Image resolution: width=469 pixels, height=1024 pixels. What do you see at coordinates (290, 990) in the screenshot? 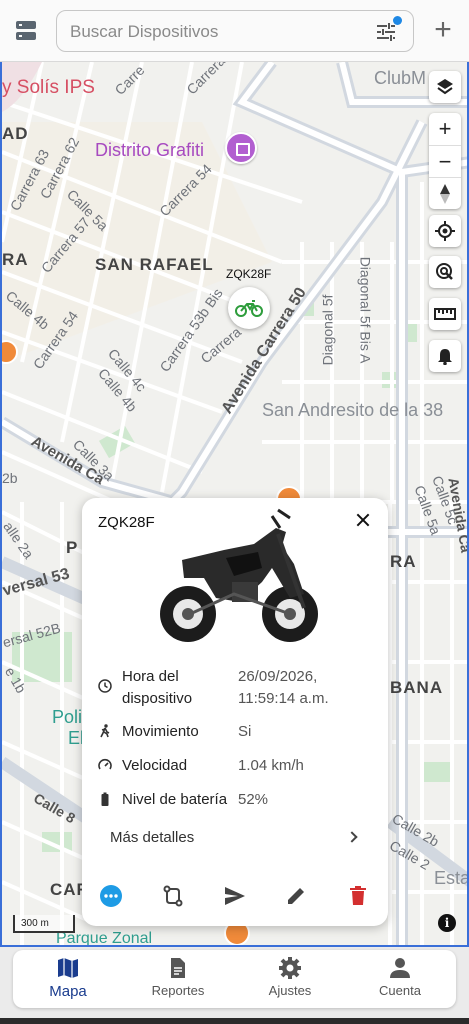
I see `nav-label: Ajustes` at bounding box center [290, 990].